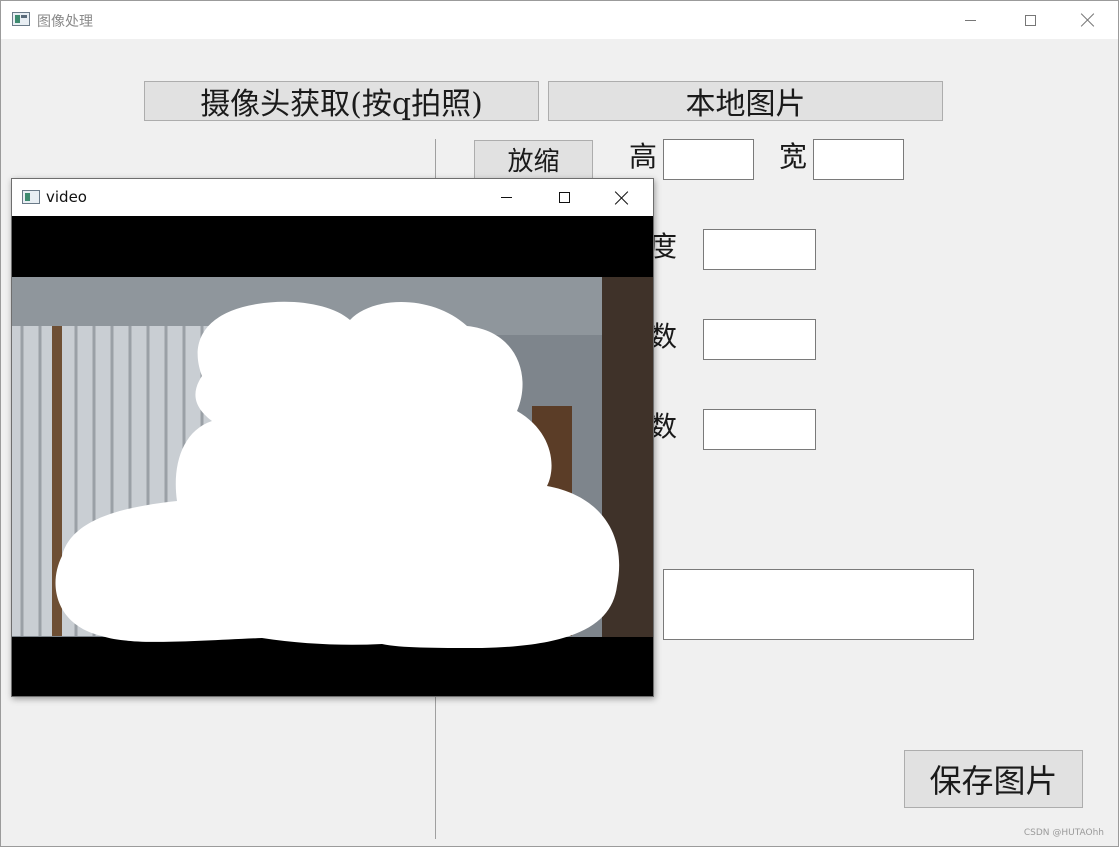  What do you see at coordinates (858, 159) in the screenshot?
I see `width-input` at bounding box center [858, 159].